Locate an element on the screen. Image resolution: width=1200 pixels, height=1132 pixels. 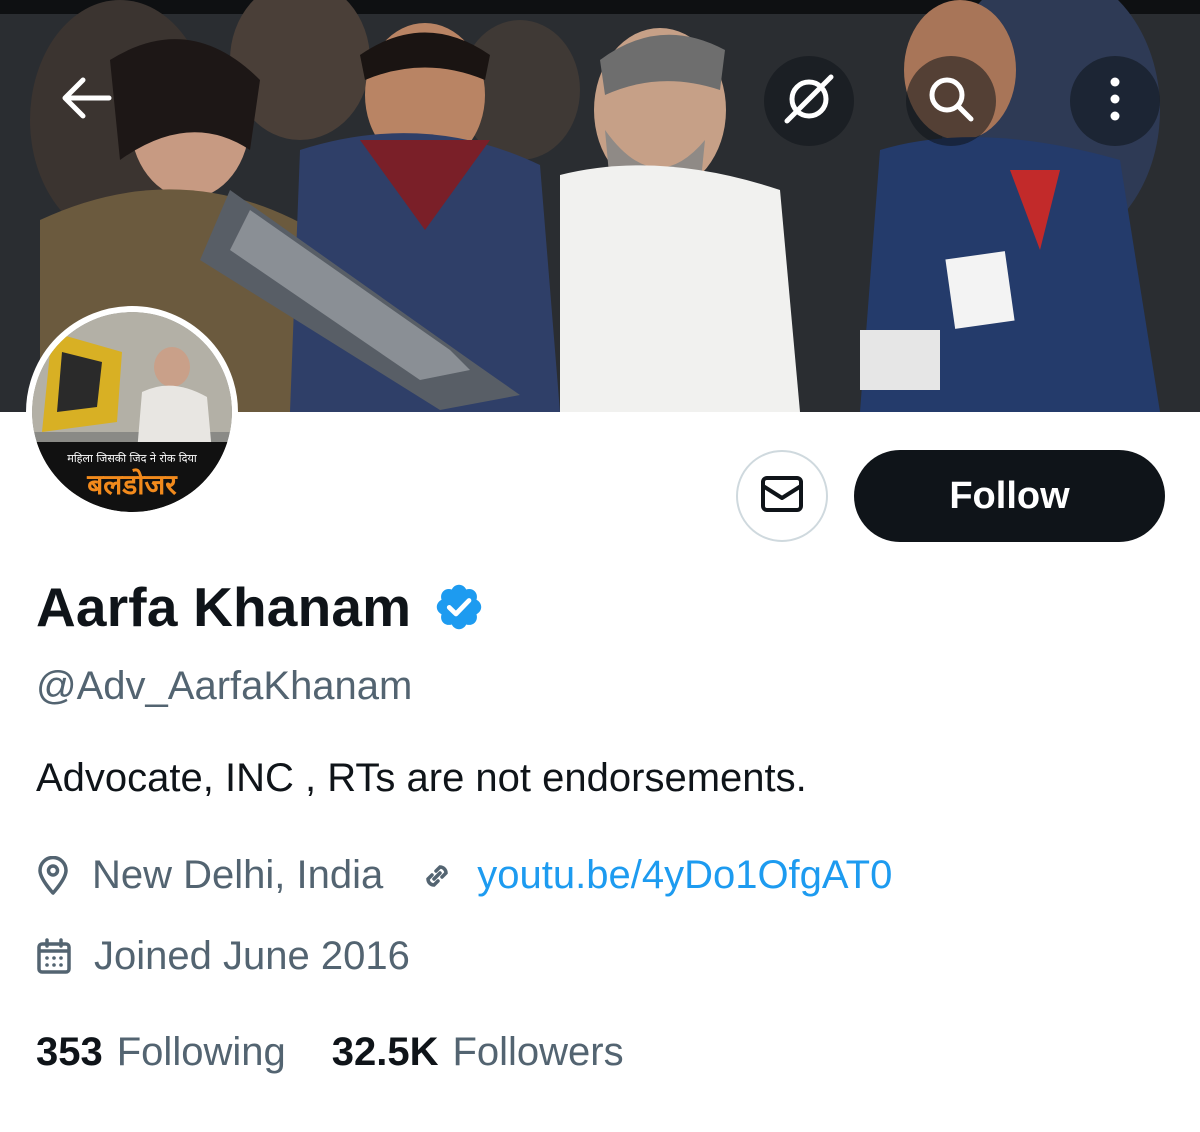
followers-count: 32.5K is located at coordinates (385, 1052).